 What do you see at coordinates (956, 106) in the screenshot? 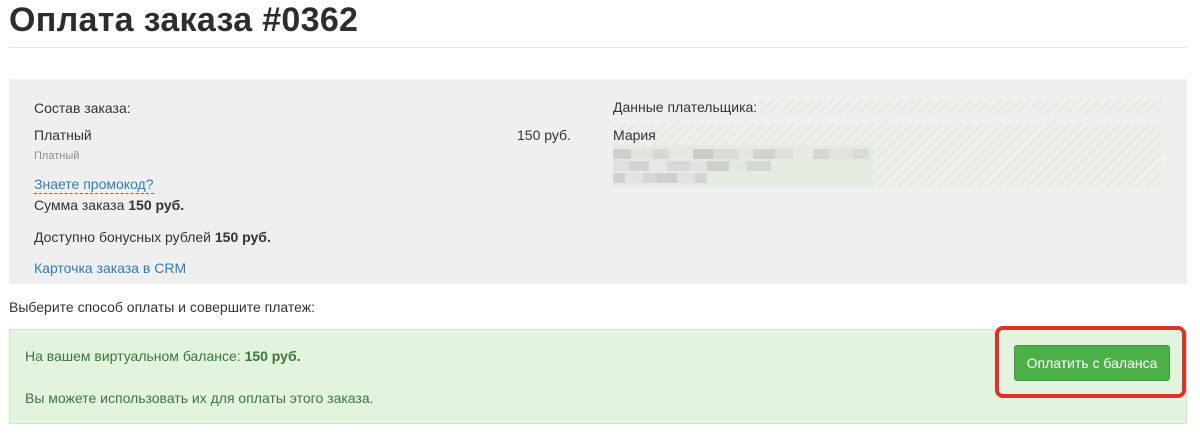
I see `payer-label-mask` at bounding box center [956, 106].